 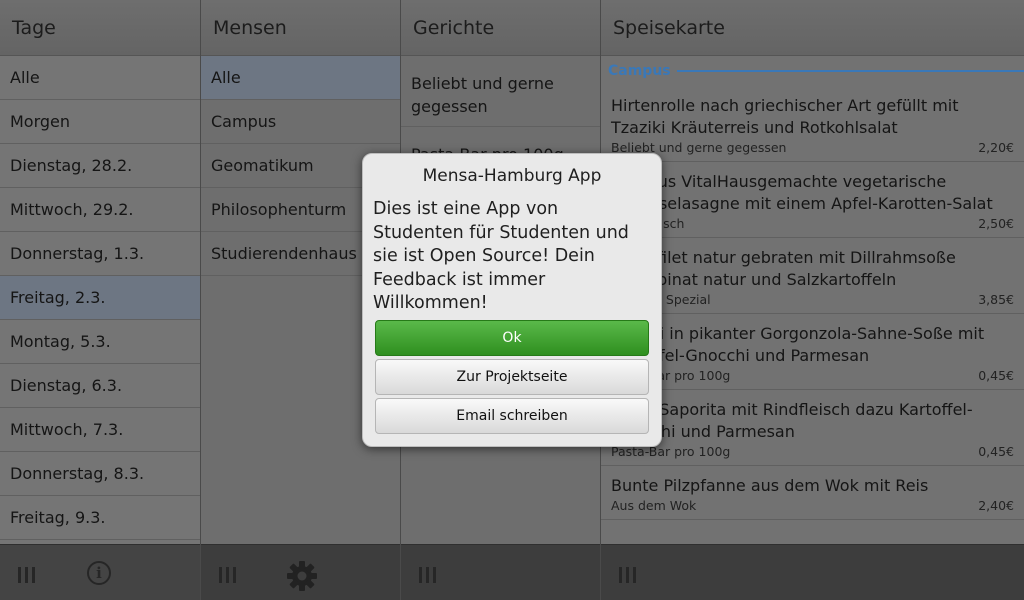 What do you see at coordinates (100, 166) in the screenshot?
I see `day-item: Dienstag, 28.2.` at bounding box center [100, 166].